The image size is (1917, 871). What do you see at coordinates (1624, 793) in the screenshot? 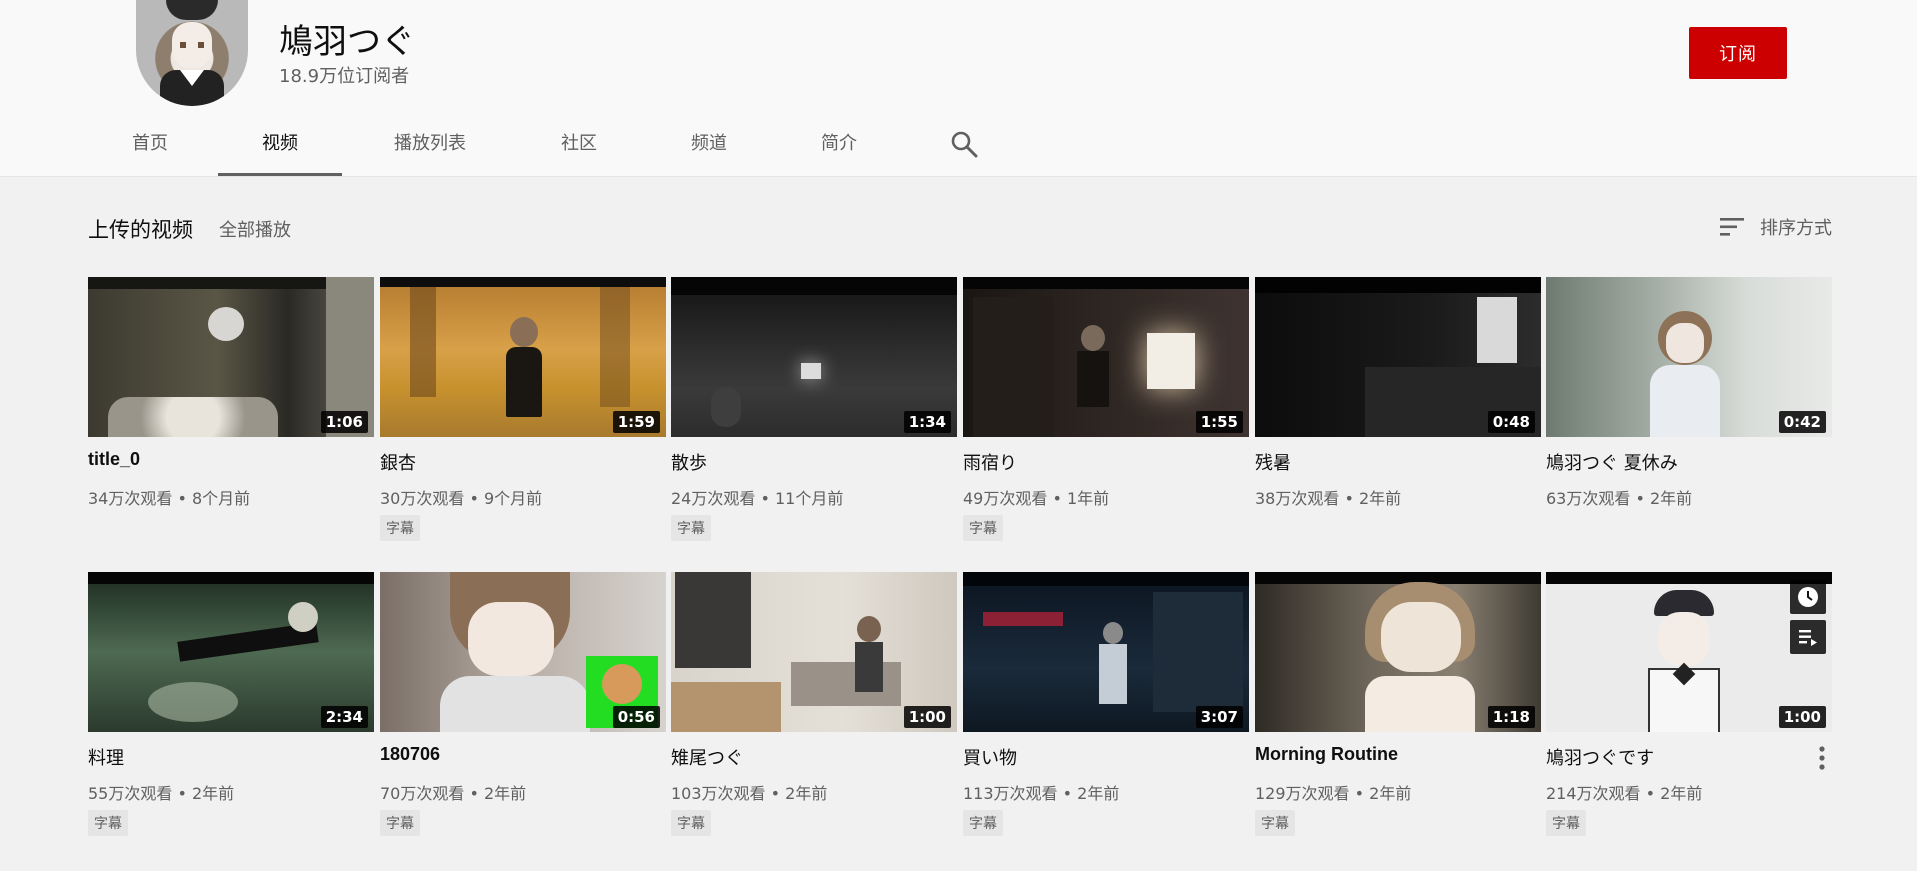
I see `video-meta: 214万次观看 • 2年前` at bounding box center [1624, 793].